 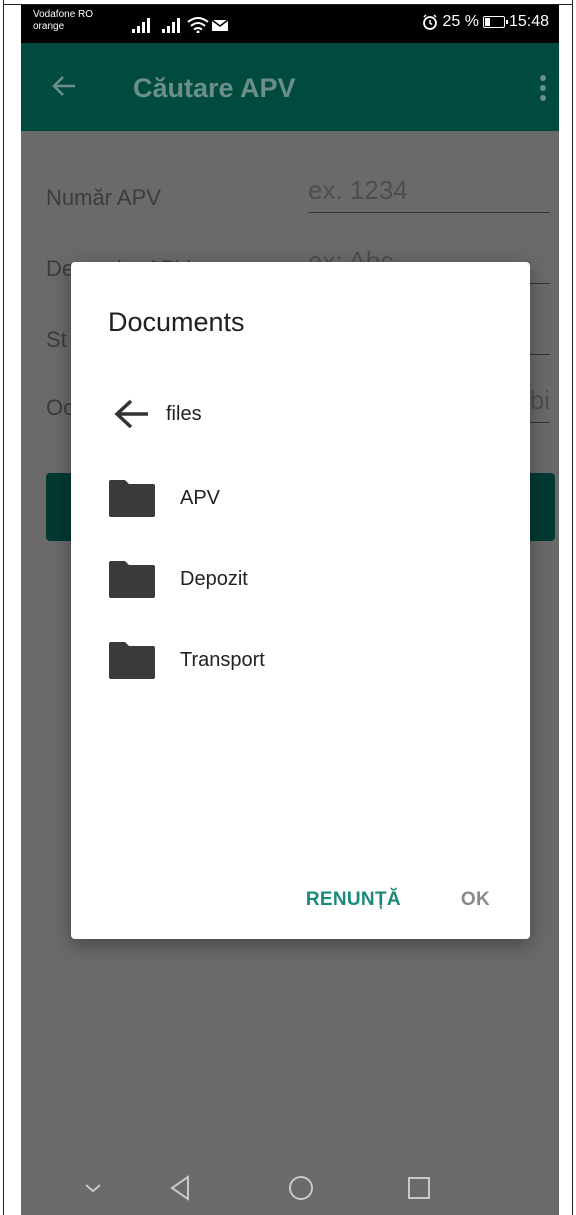 What do you see at coordinates (49, 26) in the screenshot?
I see `carrier-secondary: orange` at bounding box center [49, 26].